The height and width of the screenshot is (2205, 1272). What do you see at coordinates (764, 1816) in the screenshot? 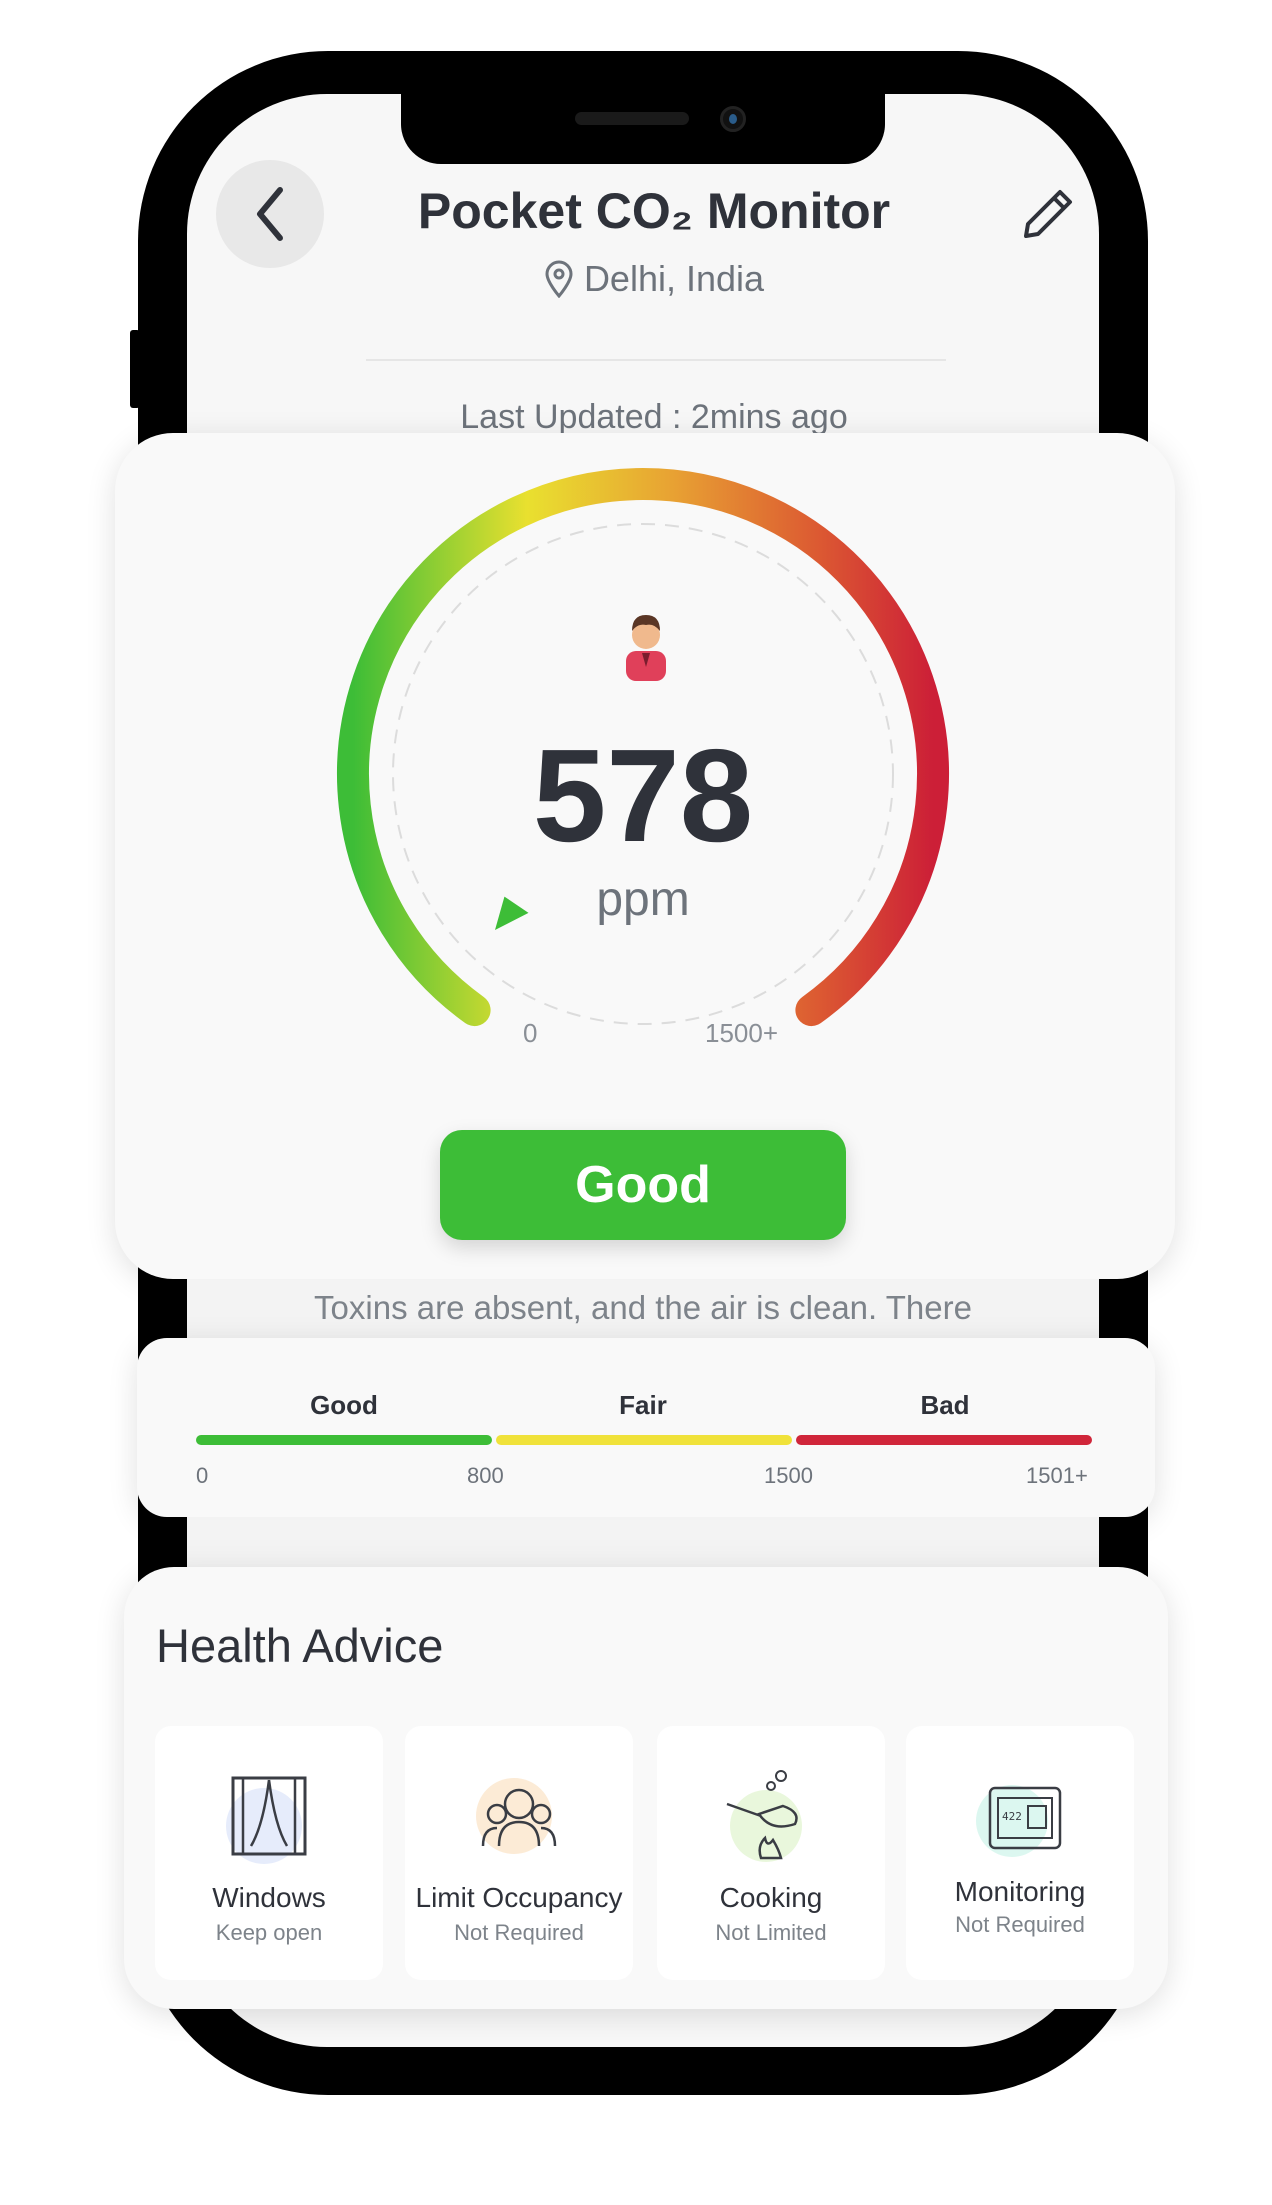
I see `cooking-pan-icon` at bounding box center [764, 1816].